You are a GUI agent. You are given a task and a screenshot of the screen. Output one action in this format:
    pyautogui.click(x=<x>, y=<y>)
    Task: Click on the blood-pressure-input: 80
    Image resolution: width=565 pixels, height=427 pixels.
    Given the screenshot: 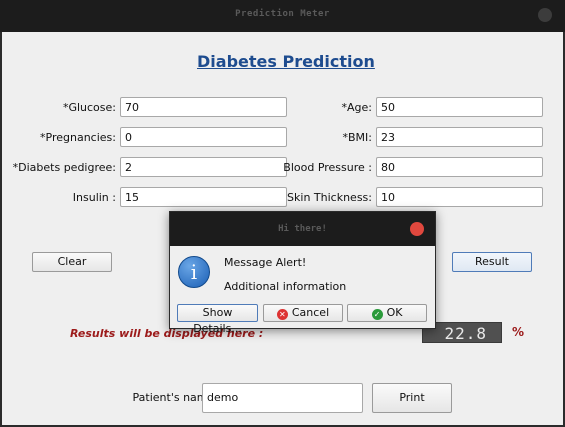 What is the action you would take?
    pyautogui.click(x=459, y=167)
    